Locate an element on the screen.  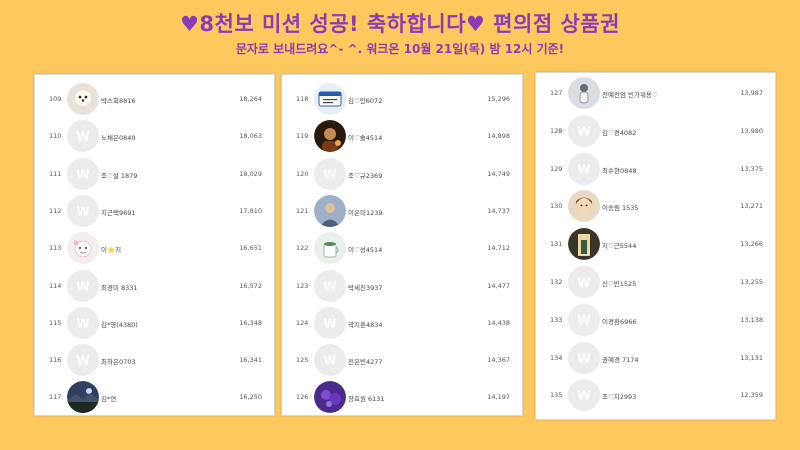
user-name: 신♡빈1525 is located at coordinates (619, 284).